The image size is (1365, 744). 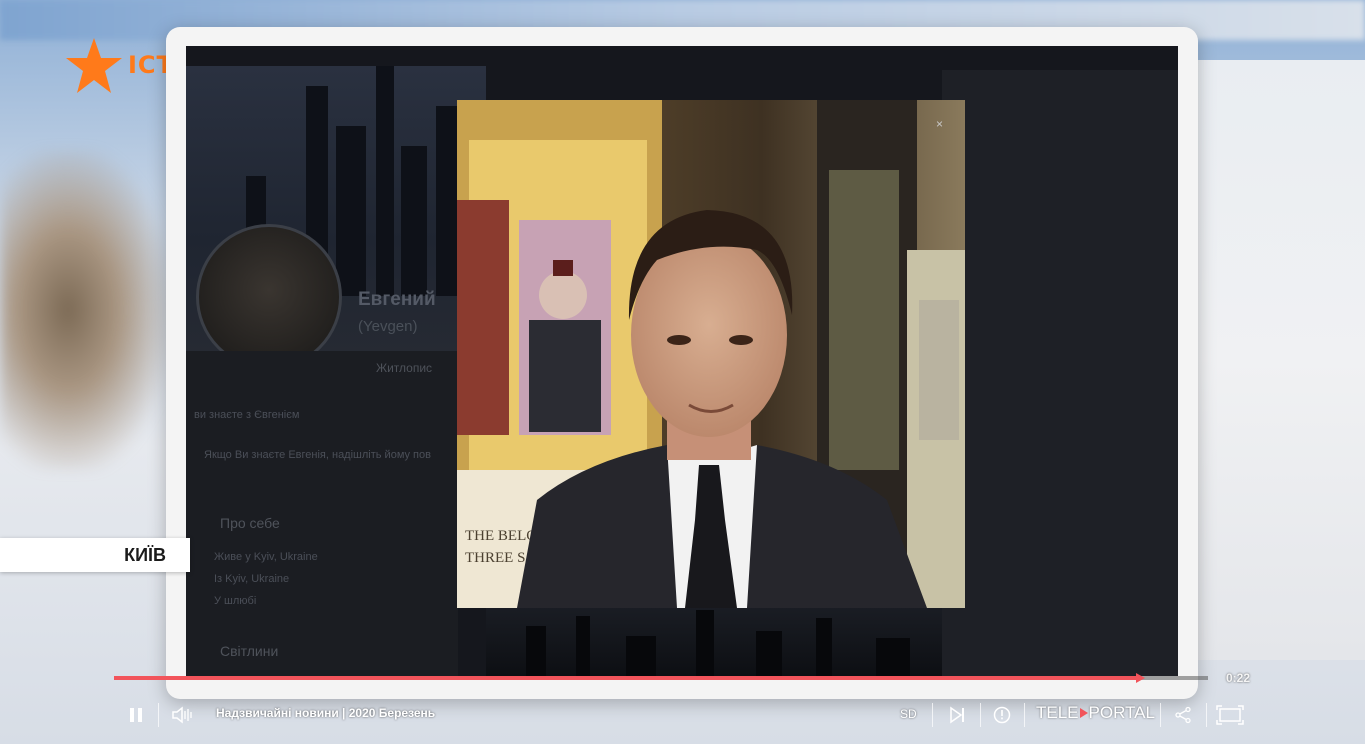 What do you see at coordinates (404, 368) in the screenshot?
I see `profile-tab: Житлопис` at bounding box center [404, 368].